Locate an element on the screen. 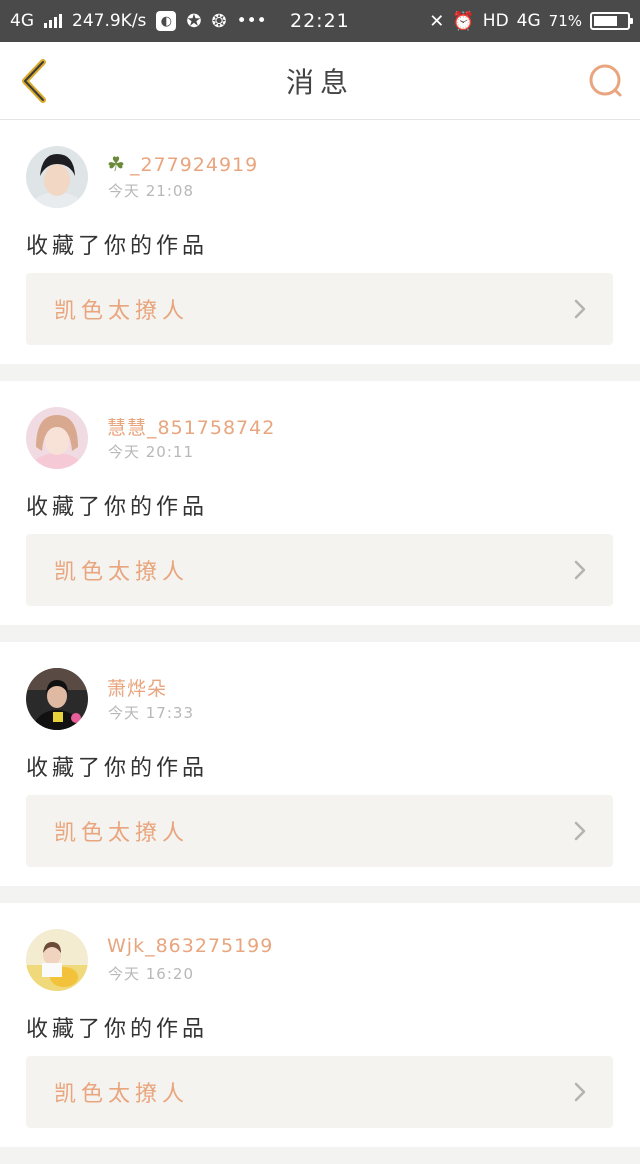 Image resolution: width=640 pixels, height=1164 pixels. search-icon is located at coordinates (605, 80).